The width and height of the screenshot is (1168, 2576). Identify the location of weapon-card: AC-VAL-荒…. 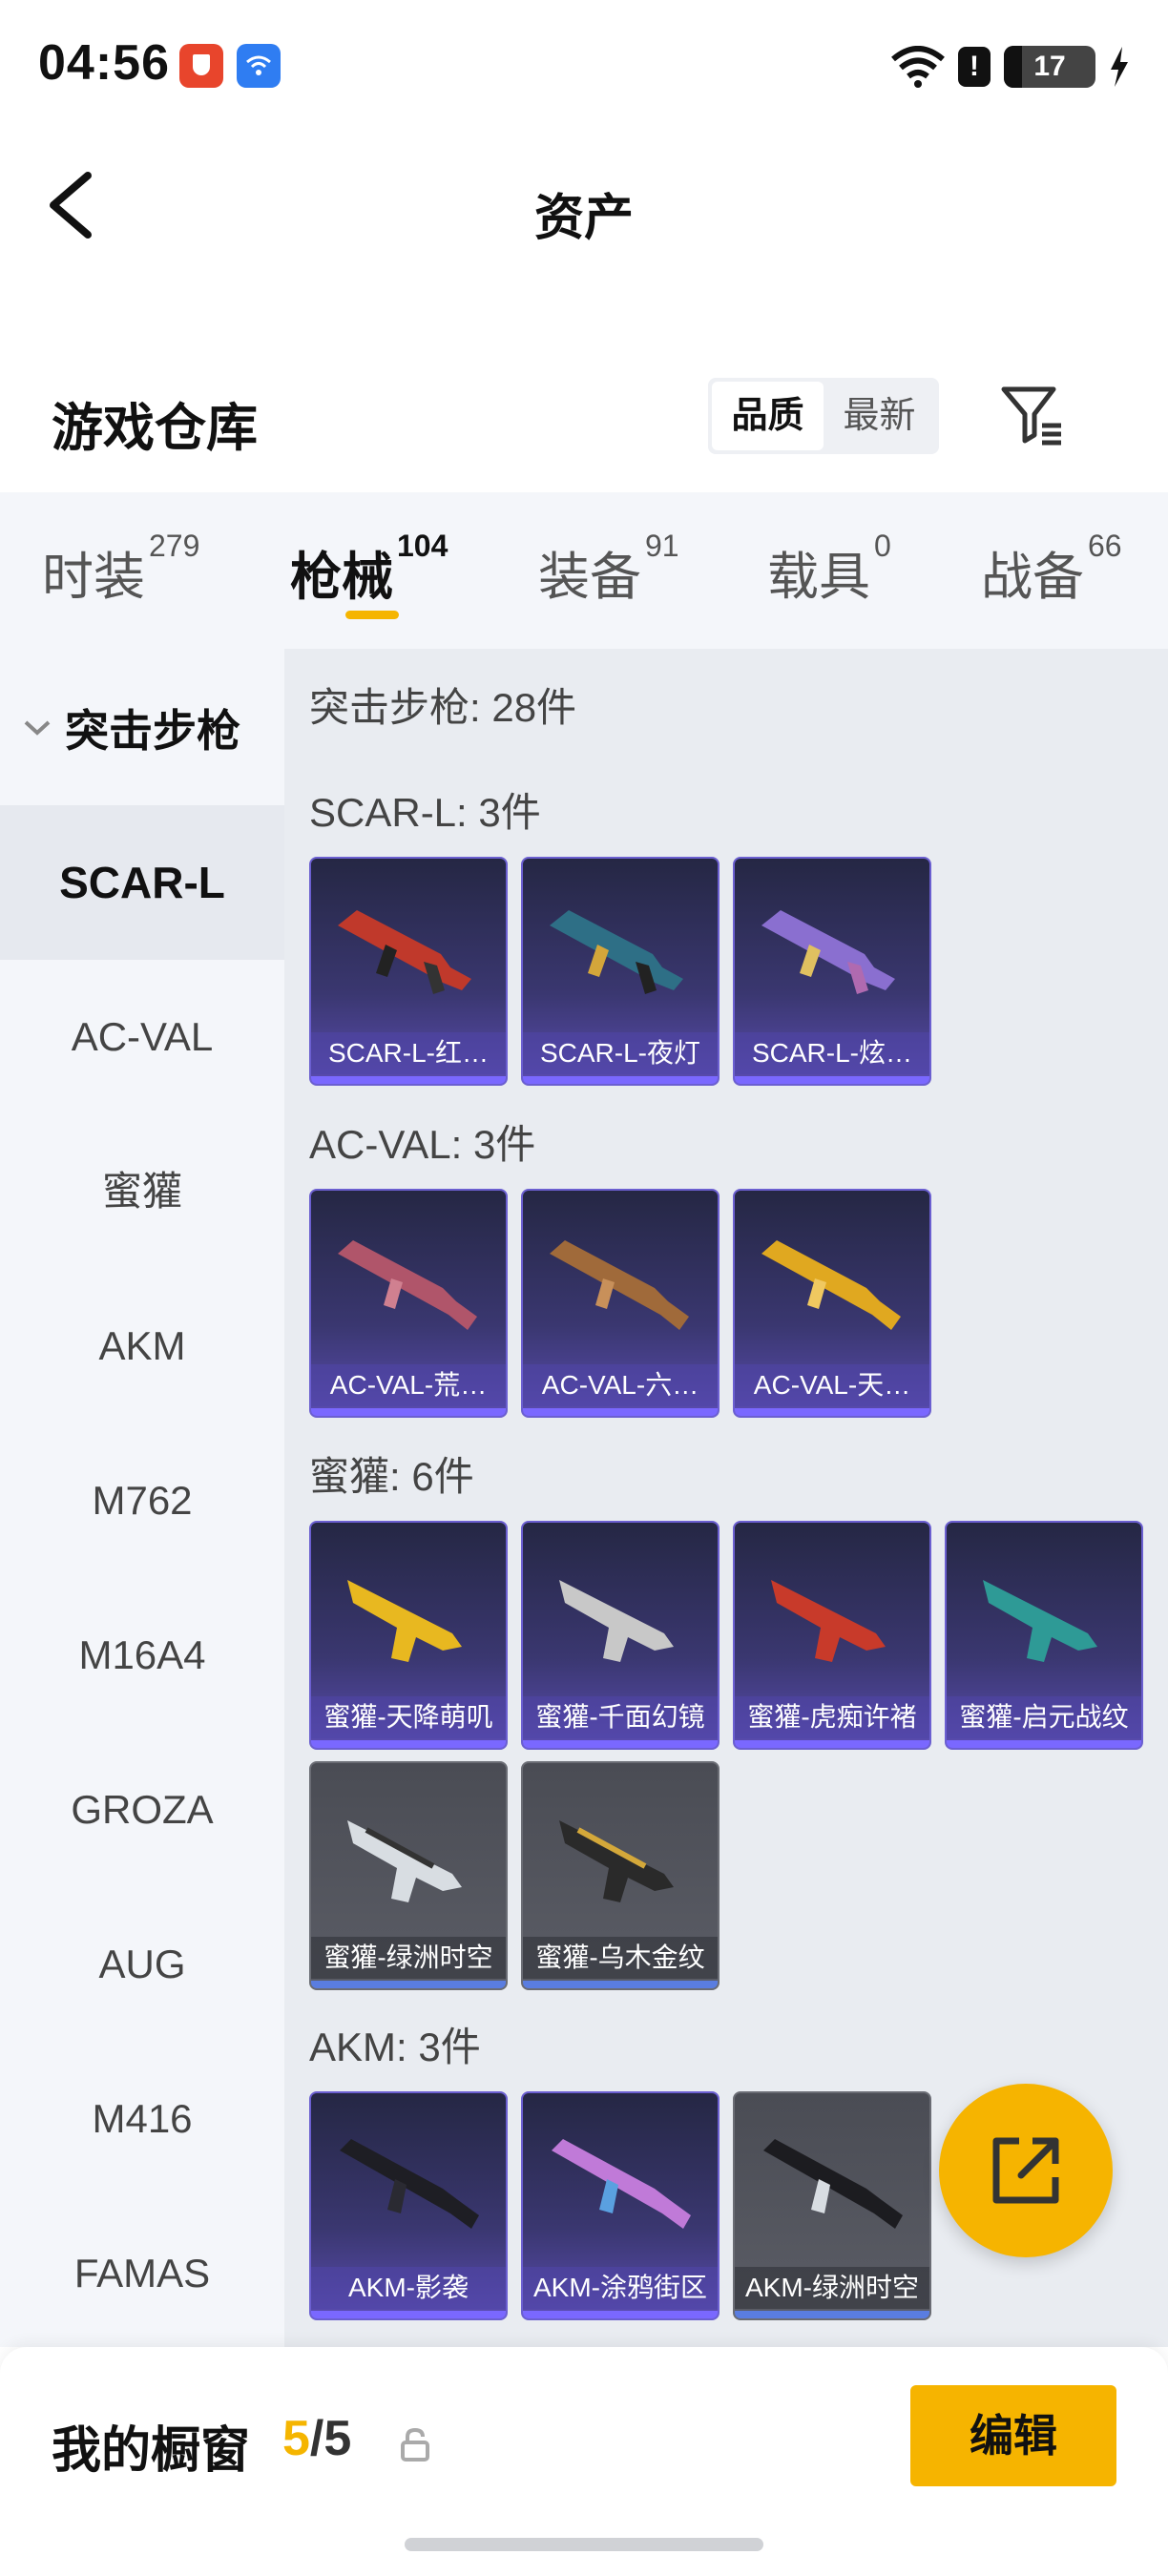
(408, 1303).